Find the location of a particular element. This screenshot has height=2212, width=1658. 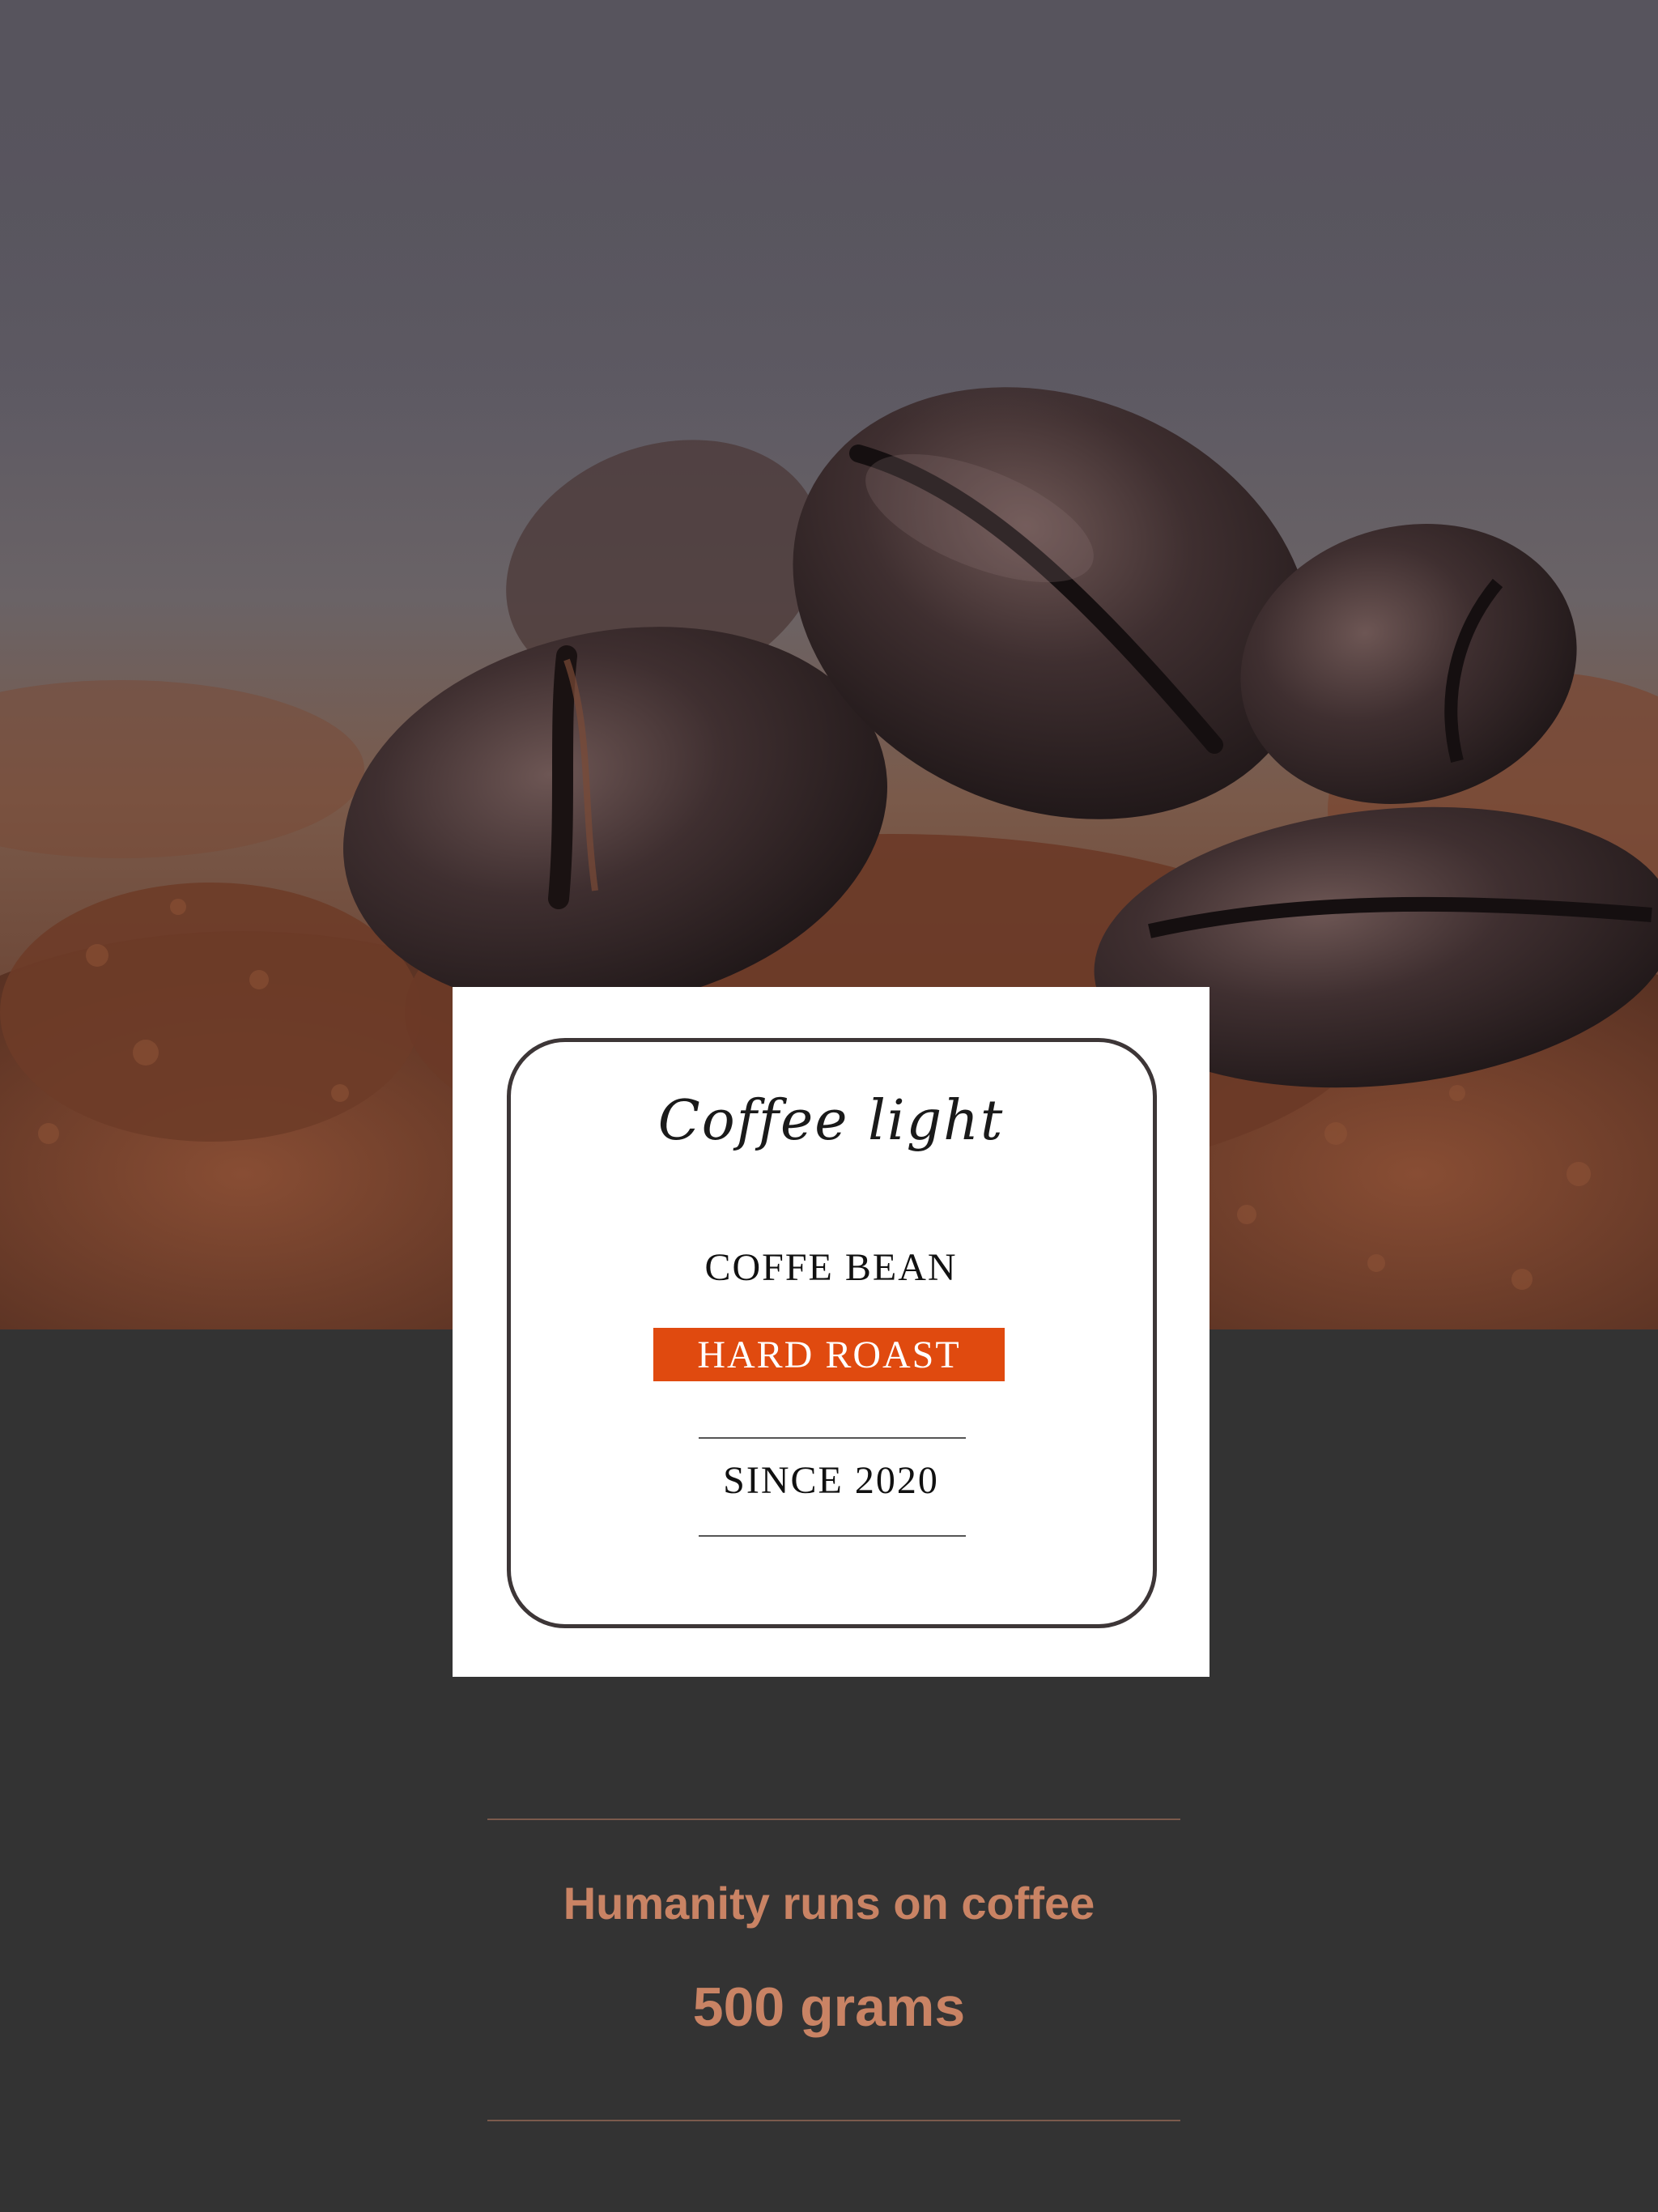

divider-top is located at coordinates (832, 1438).